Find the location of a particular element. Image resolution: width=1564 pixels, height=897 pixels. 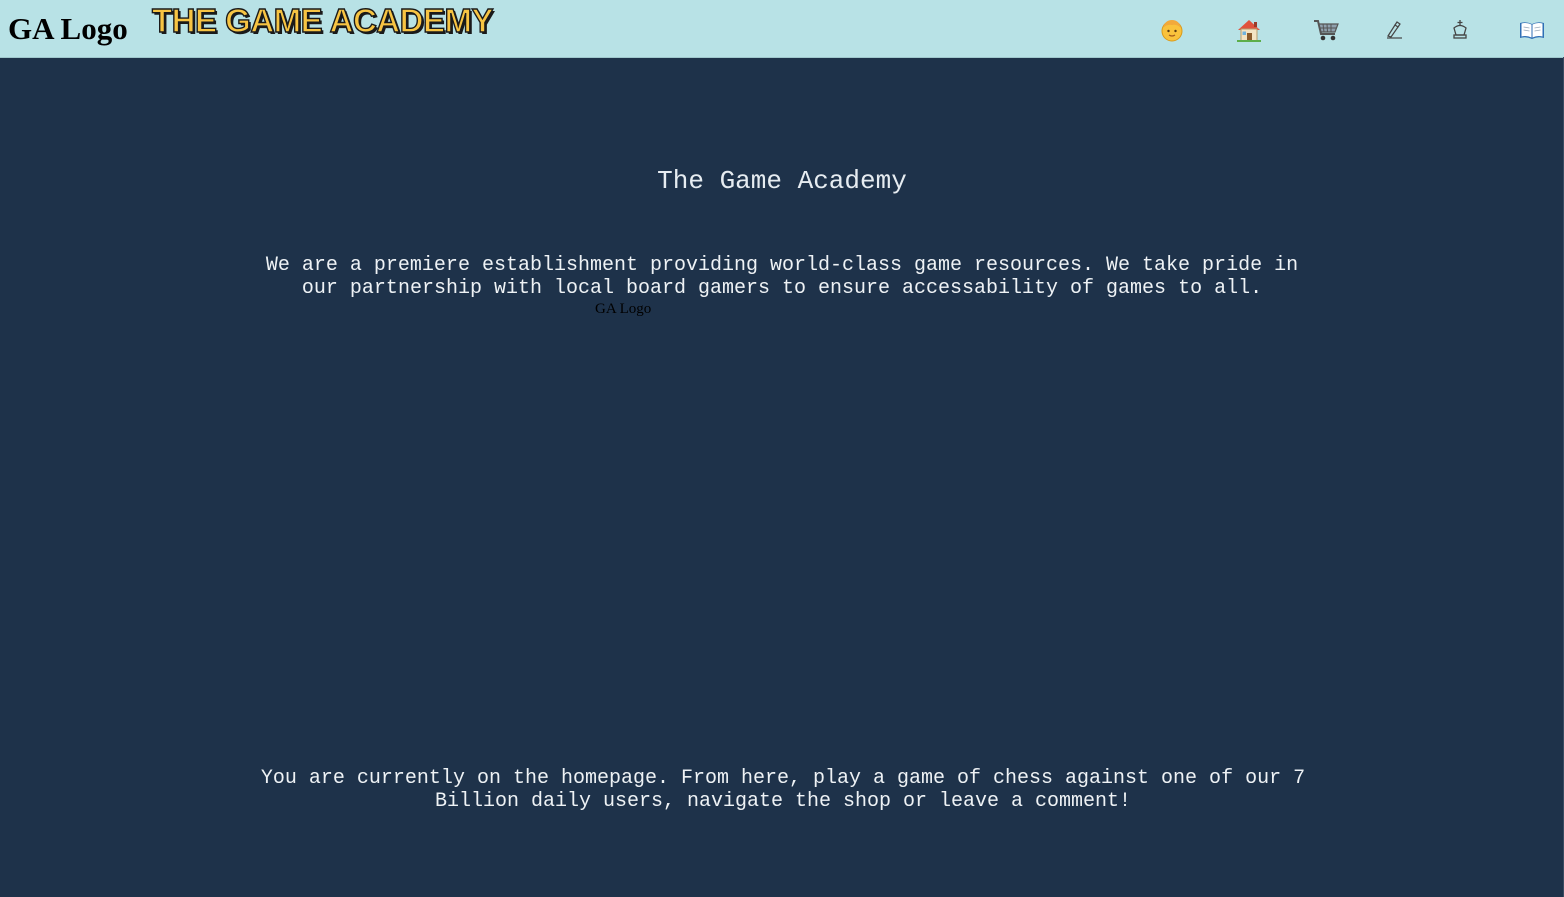

page-title: The Game Academy is located at coordinates (782, 181).